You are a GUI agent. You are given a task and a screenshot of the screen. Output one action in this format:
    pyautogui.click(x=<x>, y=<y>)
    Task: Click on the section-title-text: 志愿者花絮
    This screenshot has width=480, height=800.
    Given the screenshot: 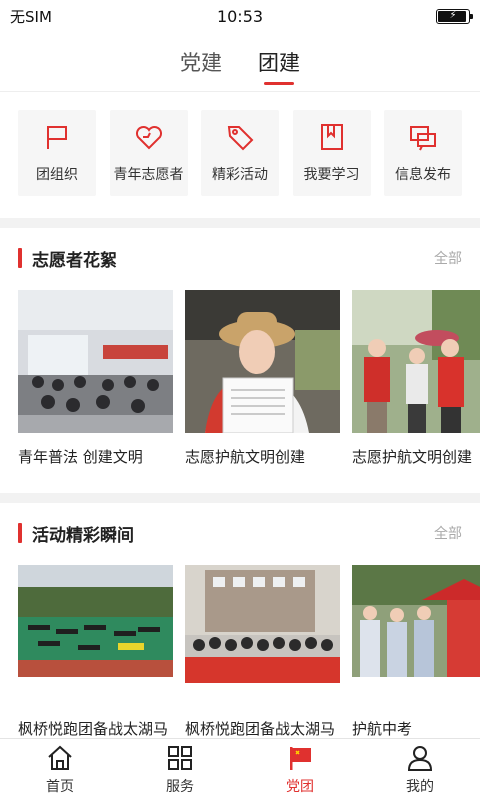 What is the action you would take?
    pyautogui.click(x=74, y=260)
    